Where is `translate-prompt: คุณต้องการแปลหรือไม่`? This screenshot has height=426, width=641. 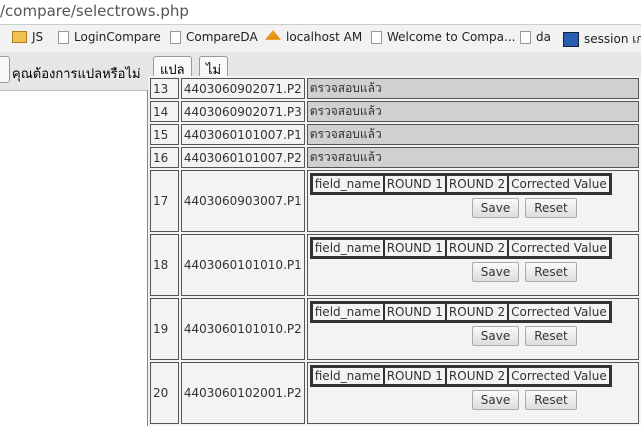 translate-prompt: คุณต้องการแปลหรือไม่ is located at coordinates (76, 74).